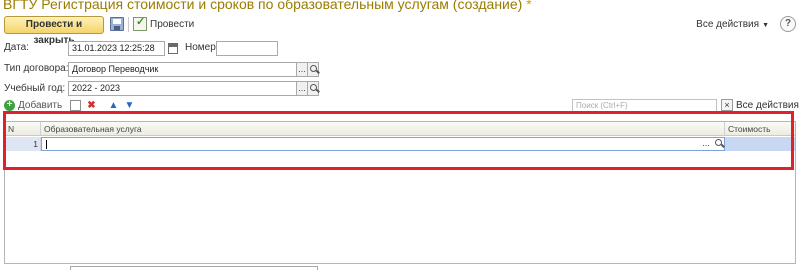  What do you see at coordinates (765, 25) in the screenshot?
I see `chevron-down-icon: ▼` at bounding box center [765, 25].